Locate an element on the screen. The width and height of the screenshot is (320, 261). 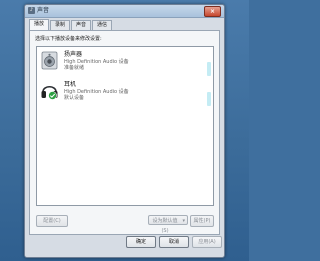
title-bar: ♪ 声音 × is located at coordinates (124, 11).